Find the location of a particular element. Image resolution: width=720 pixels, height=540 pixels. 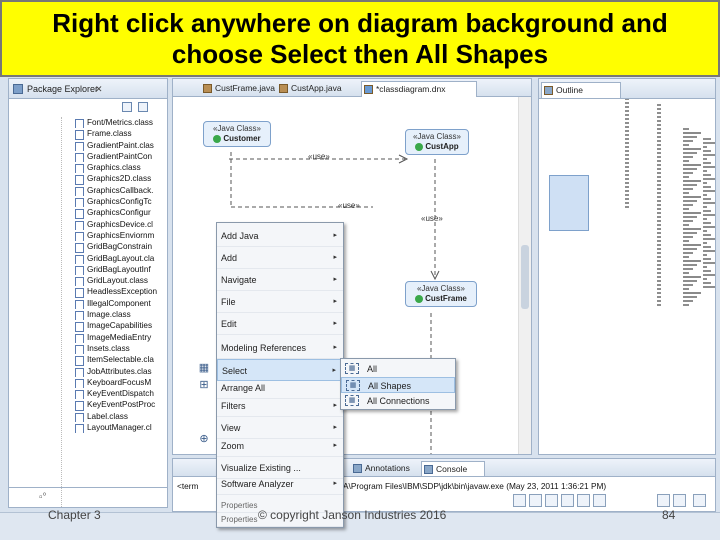

tree-item-class: Label.class is located at coordinates (123, 417).